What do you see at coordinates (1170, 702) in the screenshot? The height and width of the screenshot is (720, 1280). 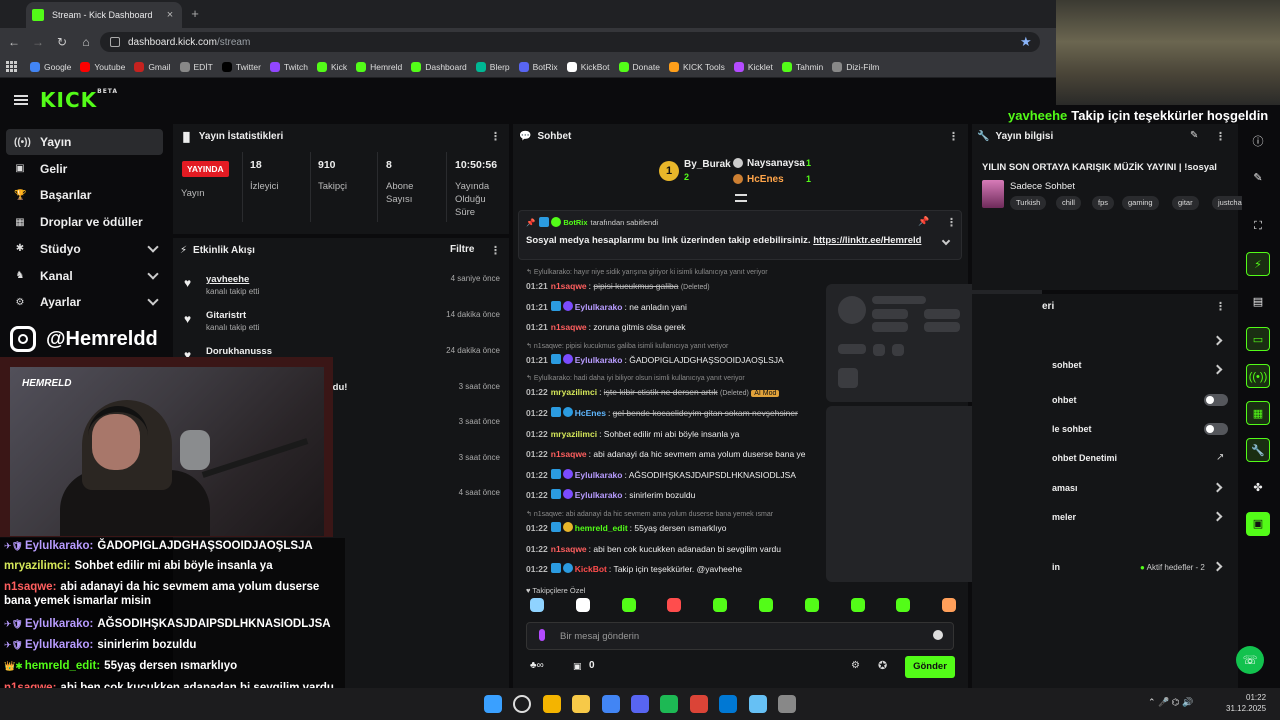 I see `tray-icons: ⌃ 🎤 ⌬ 🔊` at bounding box center [1170, 702].